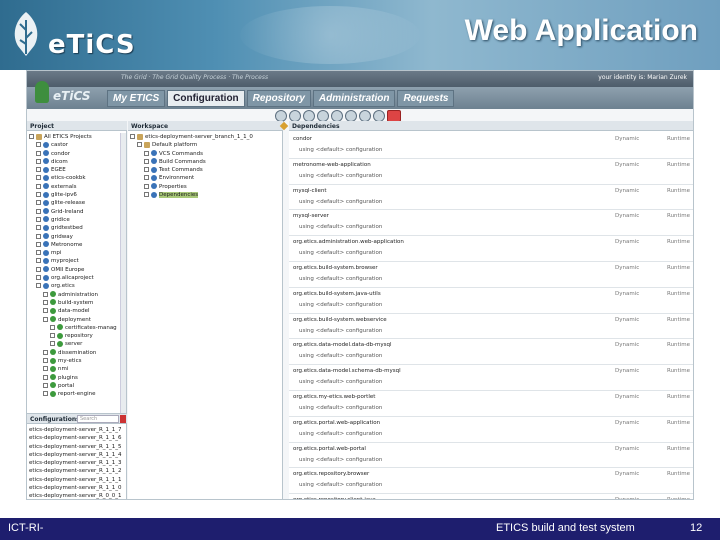 The width and height of the screenshot is (720, 540). I want to click on project-tree-item: castor, so click(76, 145).